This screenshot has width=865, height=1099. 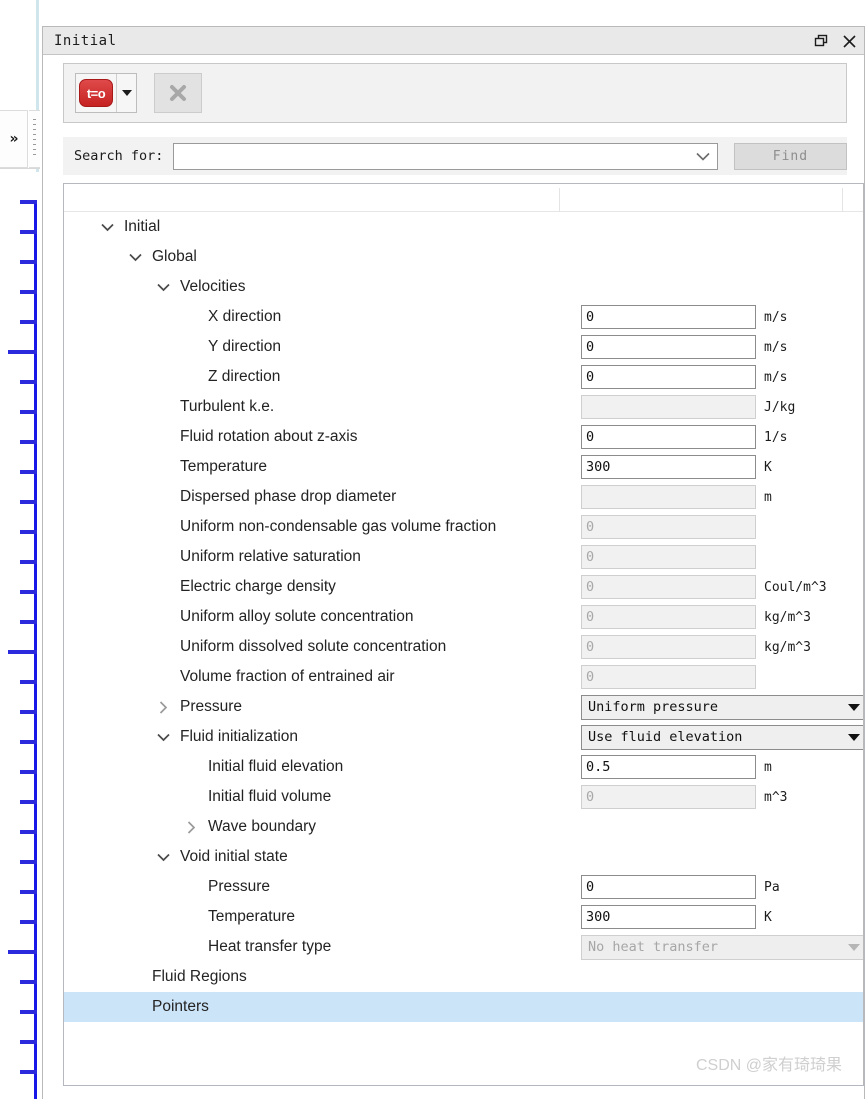 What do you see at coordinates (313, 646) in the screenshot?
I see `tree-row-label: Uniform dissolved solute concentration` at bounding box center [313, 646].